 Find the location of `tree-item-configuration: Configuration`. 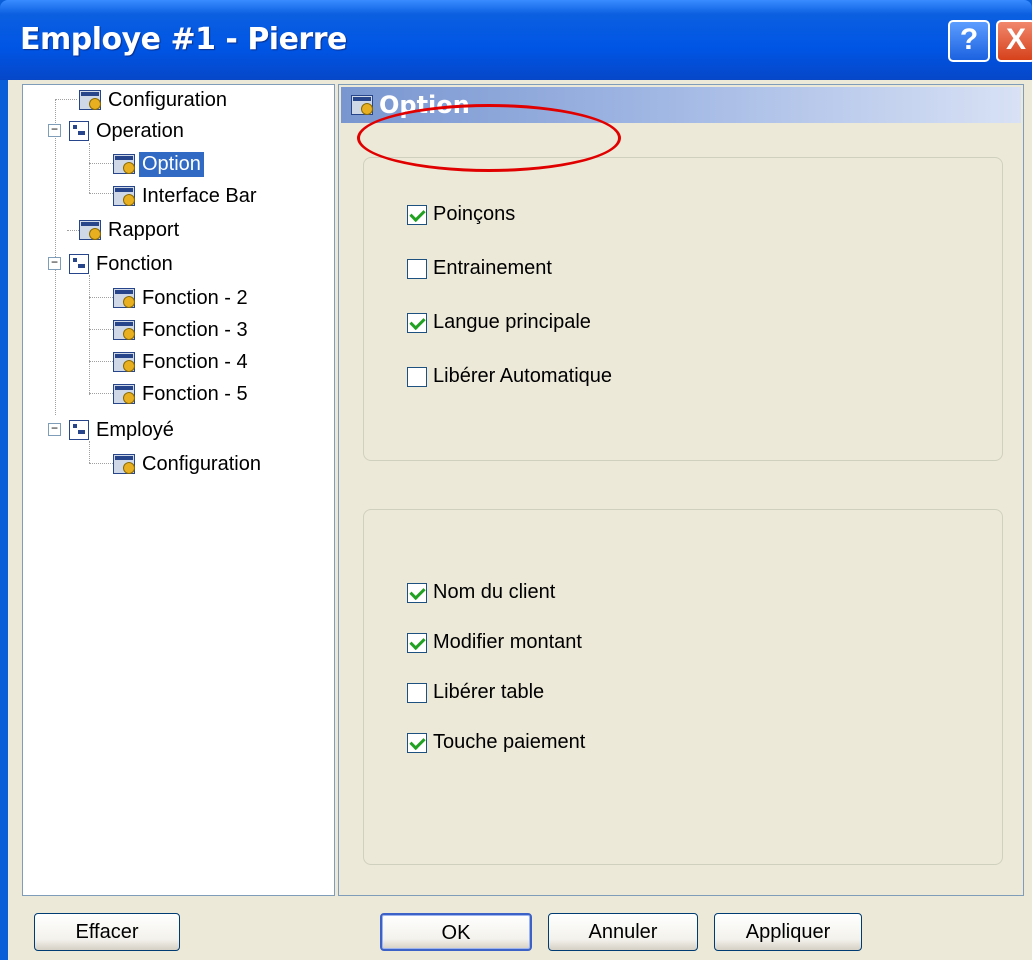

tree-item-configuration: Configuration is located at coordinates (154, 100).